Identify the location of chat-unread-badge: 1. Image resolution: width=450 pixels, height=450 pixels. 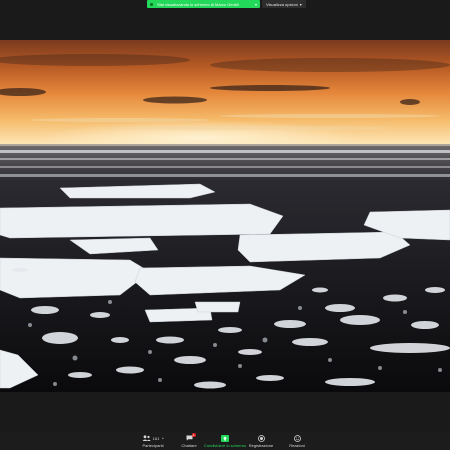
(193, 435).